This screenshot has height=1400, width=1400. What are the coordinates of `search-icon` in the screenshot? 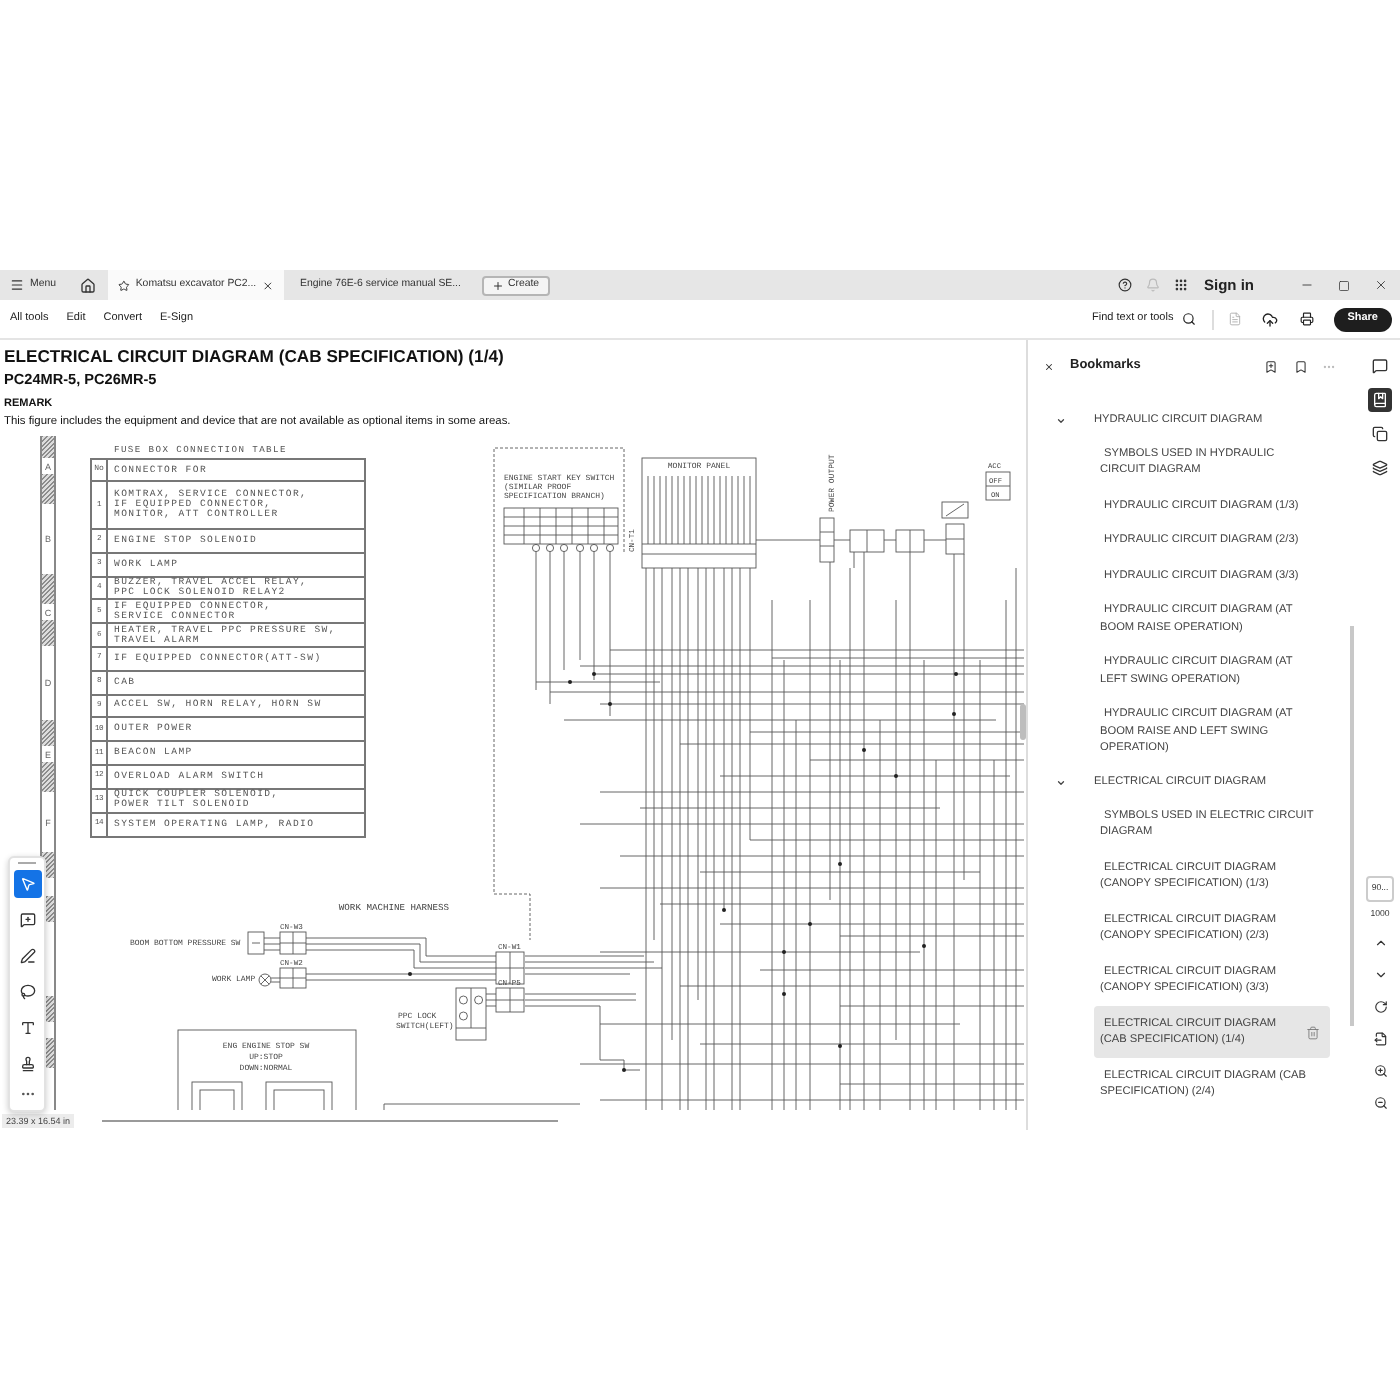 It's located at (1188, 319).